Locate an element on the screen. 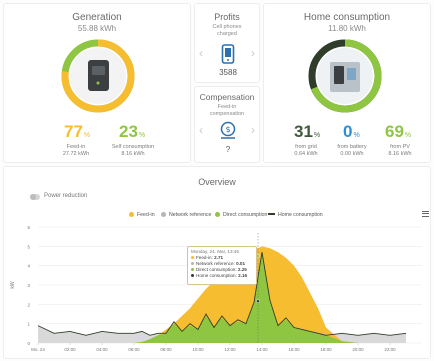 This screenshot has width=434, height=361. x-tick-label: 14:00 is located at coordinates (262, 349).